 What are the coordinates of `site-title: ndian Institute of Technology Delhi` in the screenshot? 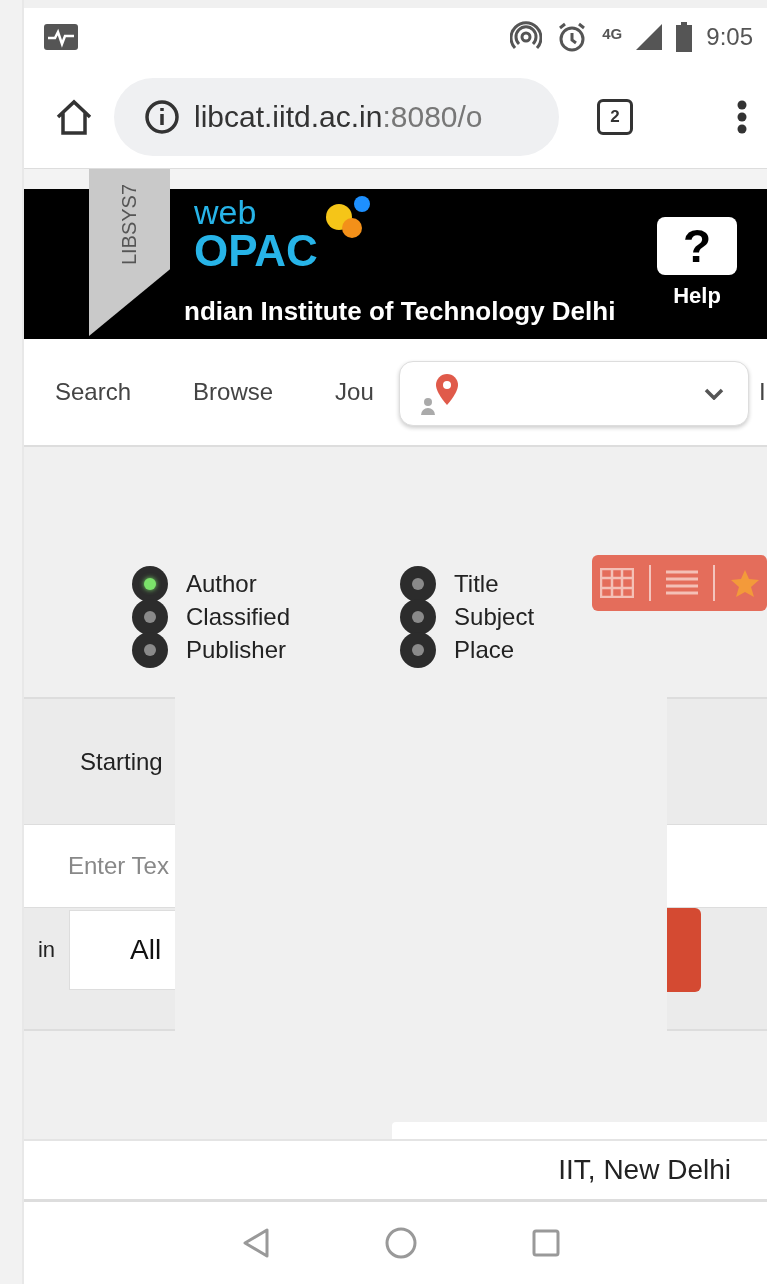 It's located at (400, 311).